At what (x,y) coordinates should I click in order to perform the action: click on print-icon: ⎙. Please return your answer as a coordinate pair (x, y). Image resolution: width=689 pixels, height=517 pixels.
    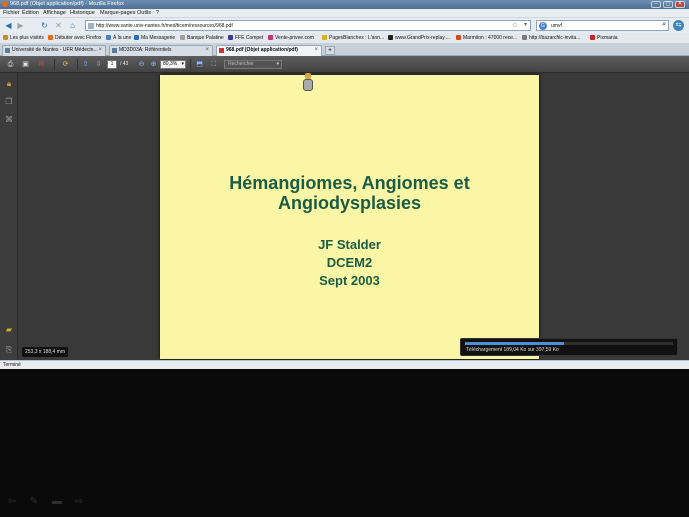
    Looking at the image, I should click on (10, 64).